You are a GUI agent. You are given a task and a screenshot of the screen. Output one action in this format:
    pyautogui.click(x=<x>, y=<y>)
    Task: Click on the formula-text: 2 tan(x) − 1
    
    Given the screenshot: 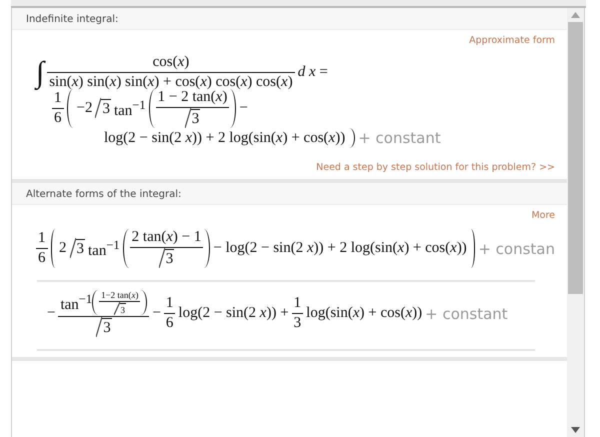 What is the action you would take?
    pyautogui.click(x=167, y=237)
    